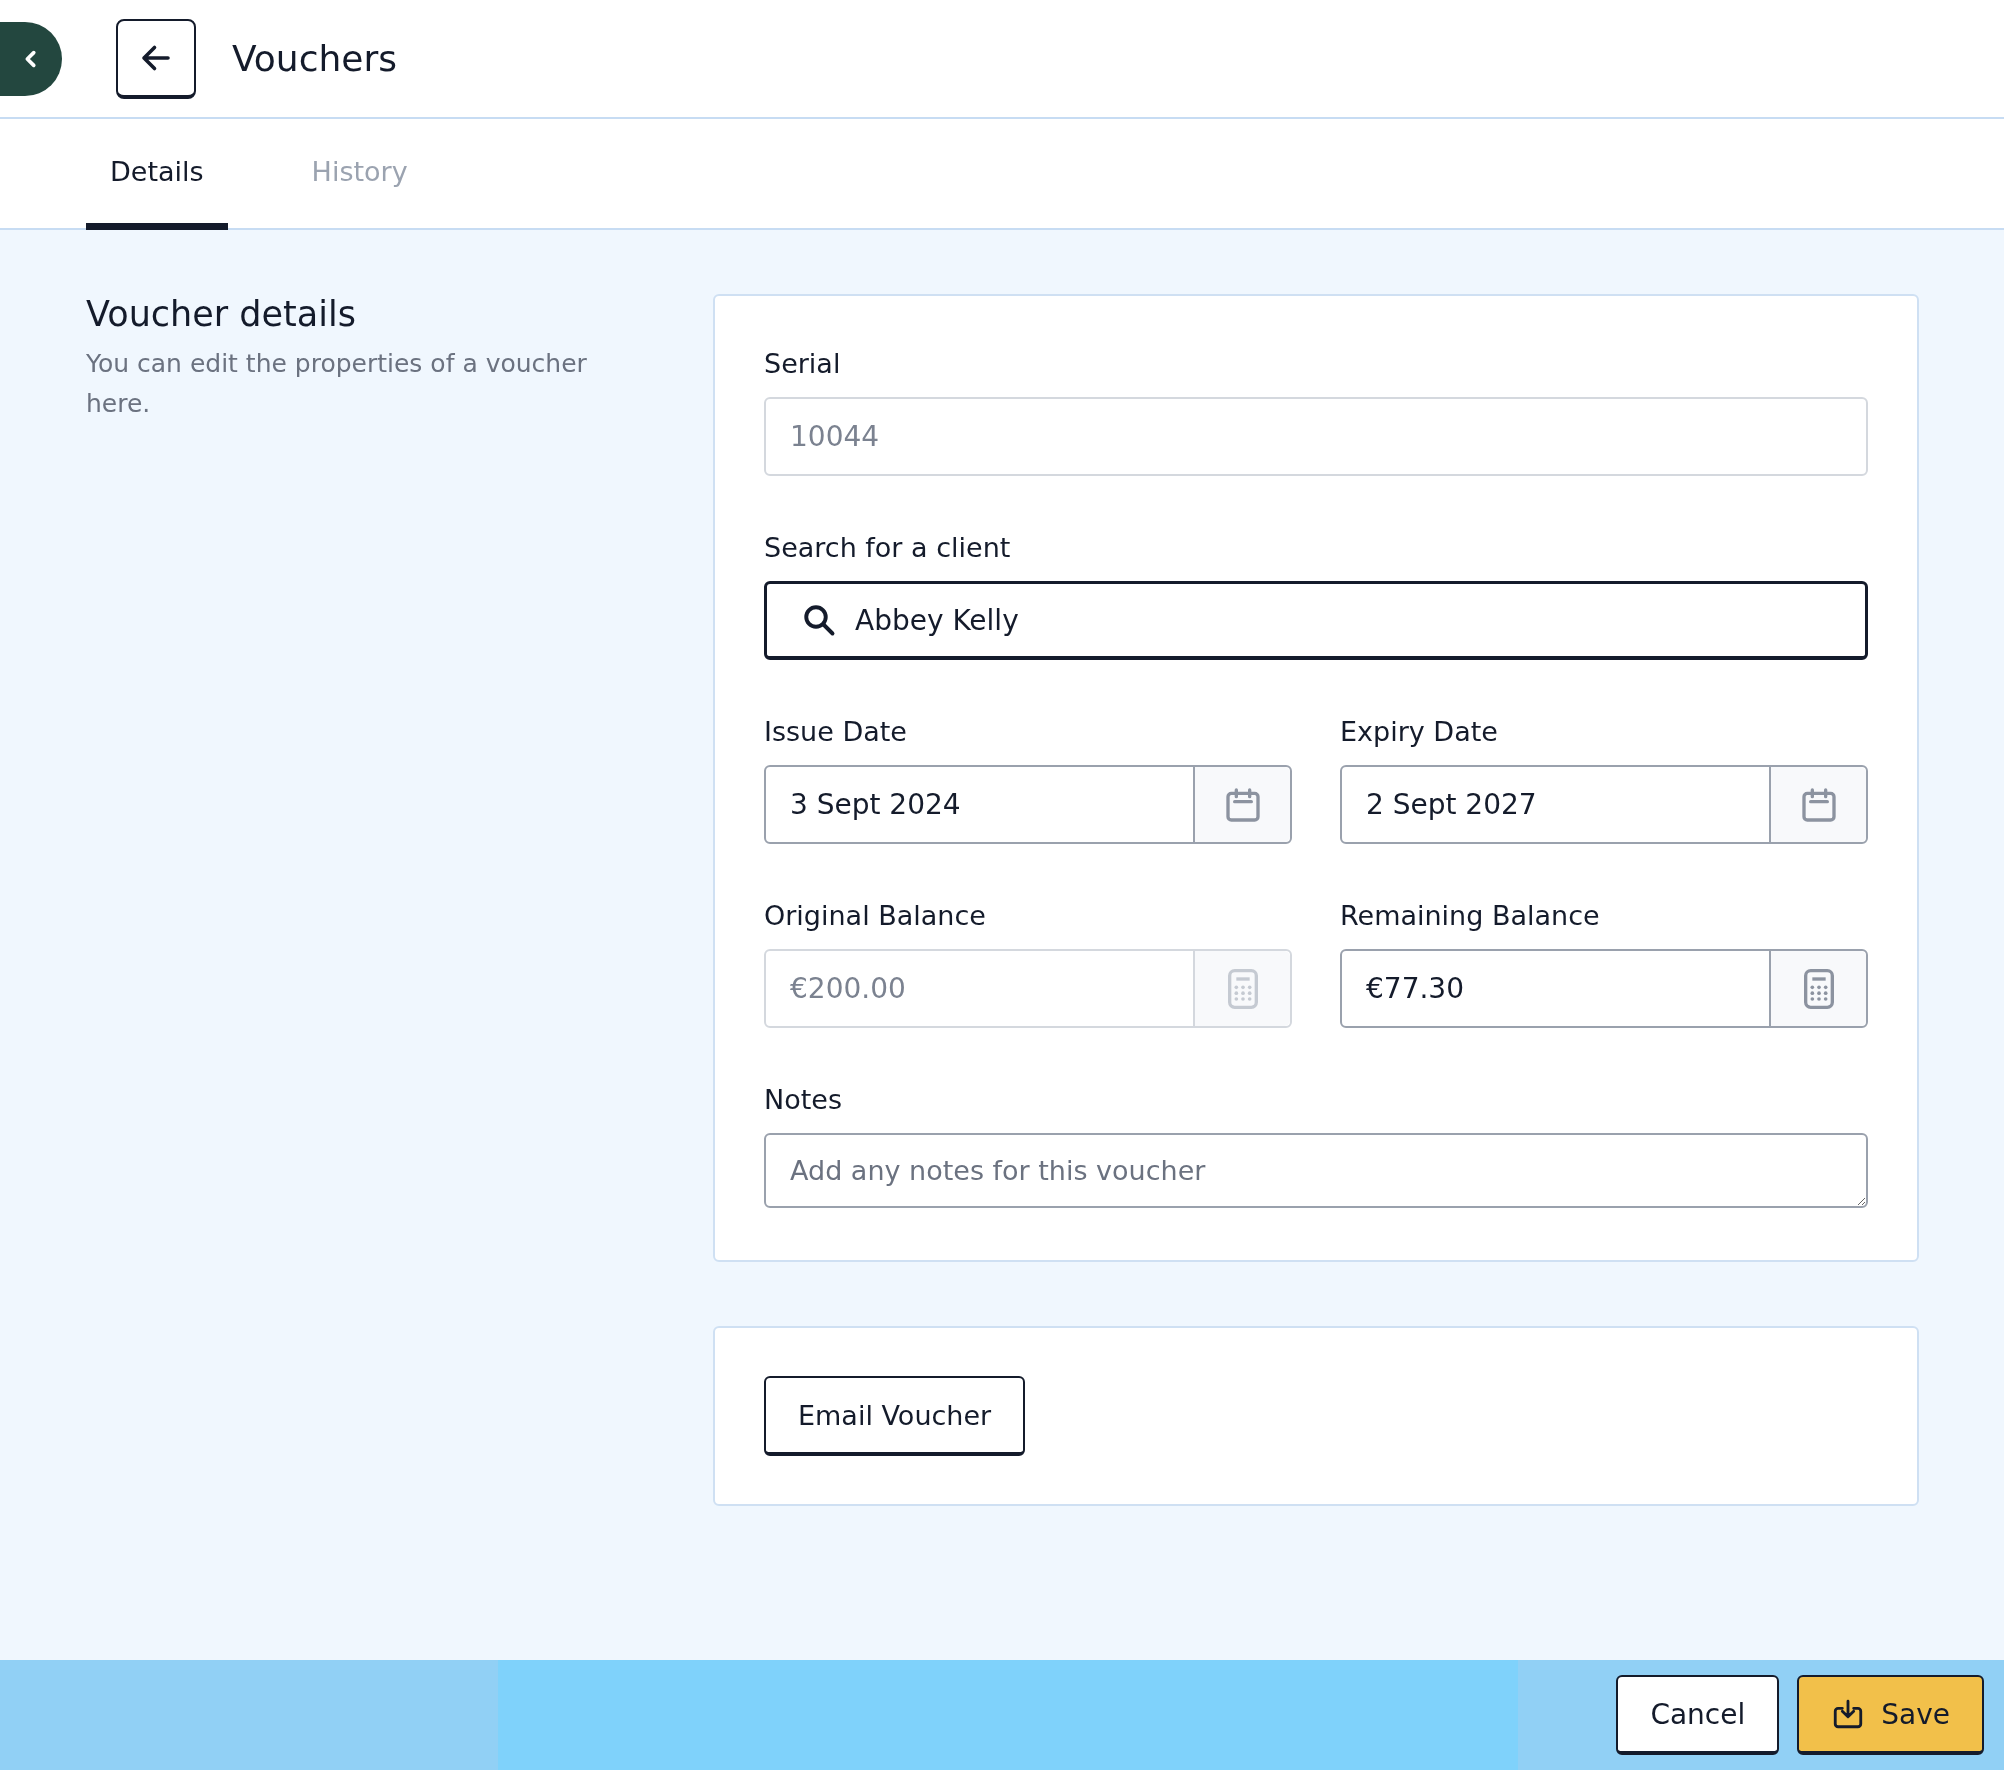  What do you see at coordinates (314, 58) in the screenshot?
I see `page-title: Vouchers` at bounding box center [314, 58].